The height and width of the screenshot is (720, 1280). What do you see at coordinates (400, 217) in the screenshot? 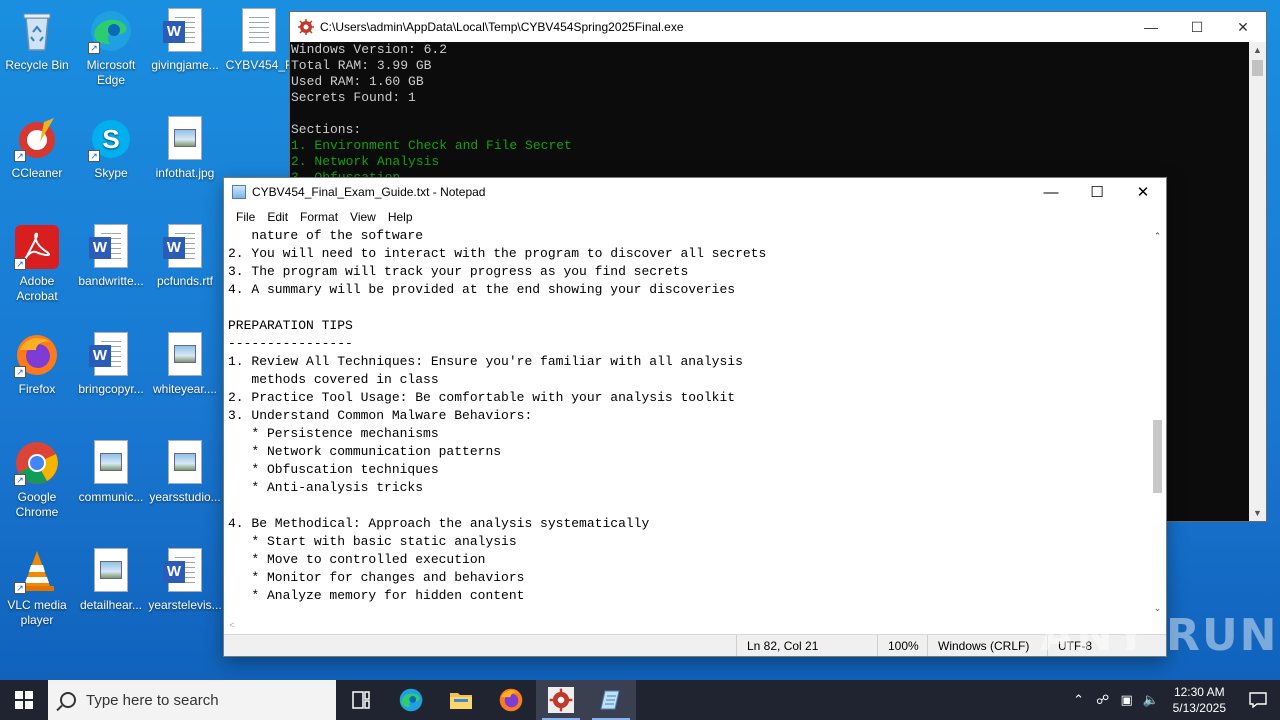
I see `menu-help: Help` at bounding box center [400, 217].